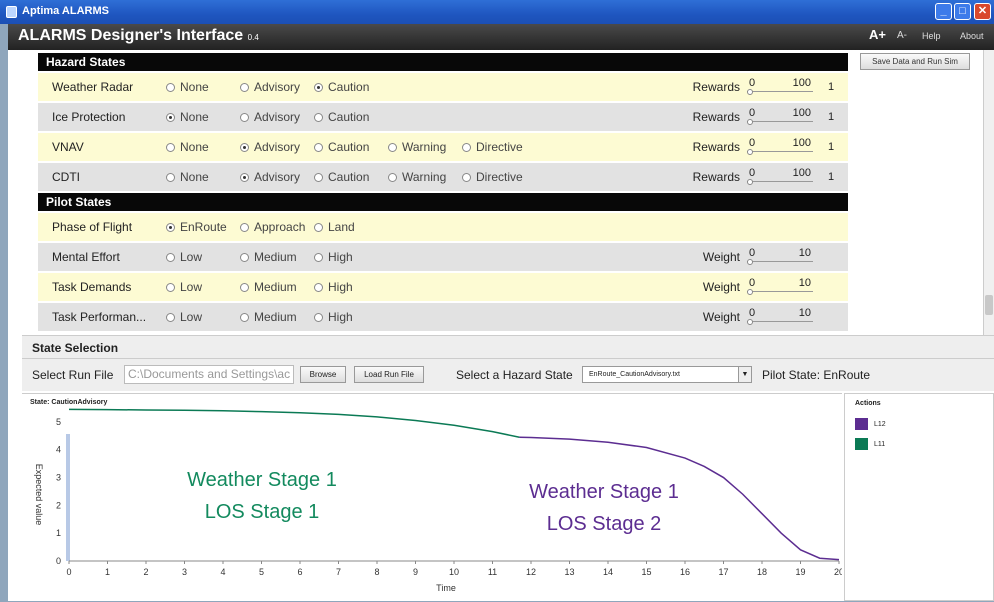  I want to click on chevron-down-icon: ▼, so click(744, 374).